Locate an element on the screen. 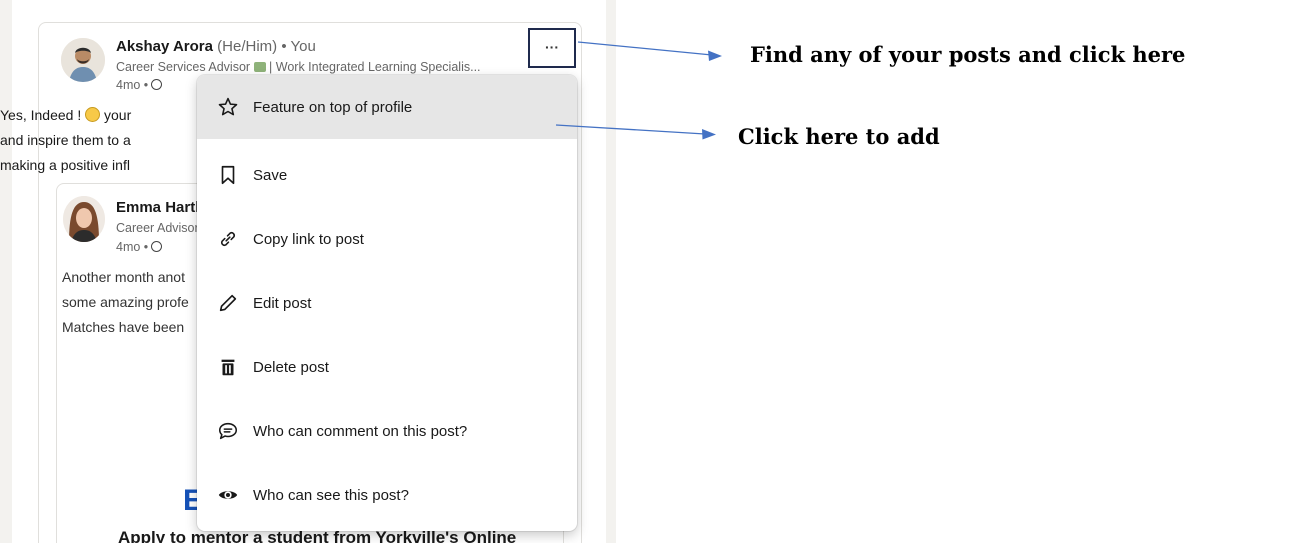 This screenshot has width=1310, height=543. arrow-line-mid is located at coordinates (630, 129).